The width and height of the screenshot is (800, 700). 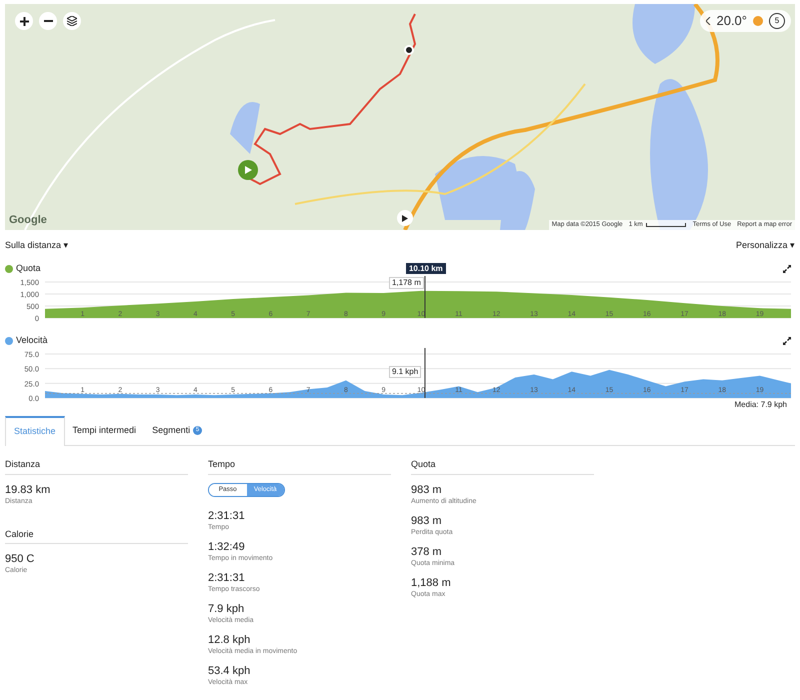 What do you see at coordinates (760, 405) in the screenshot?
I see `average-label: Media: 7.9 kph` at bounding box center [760, 405].